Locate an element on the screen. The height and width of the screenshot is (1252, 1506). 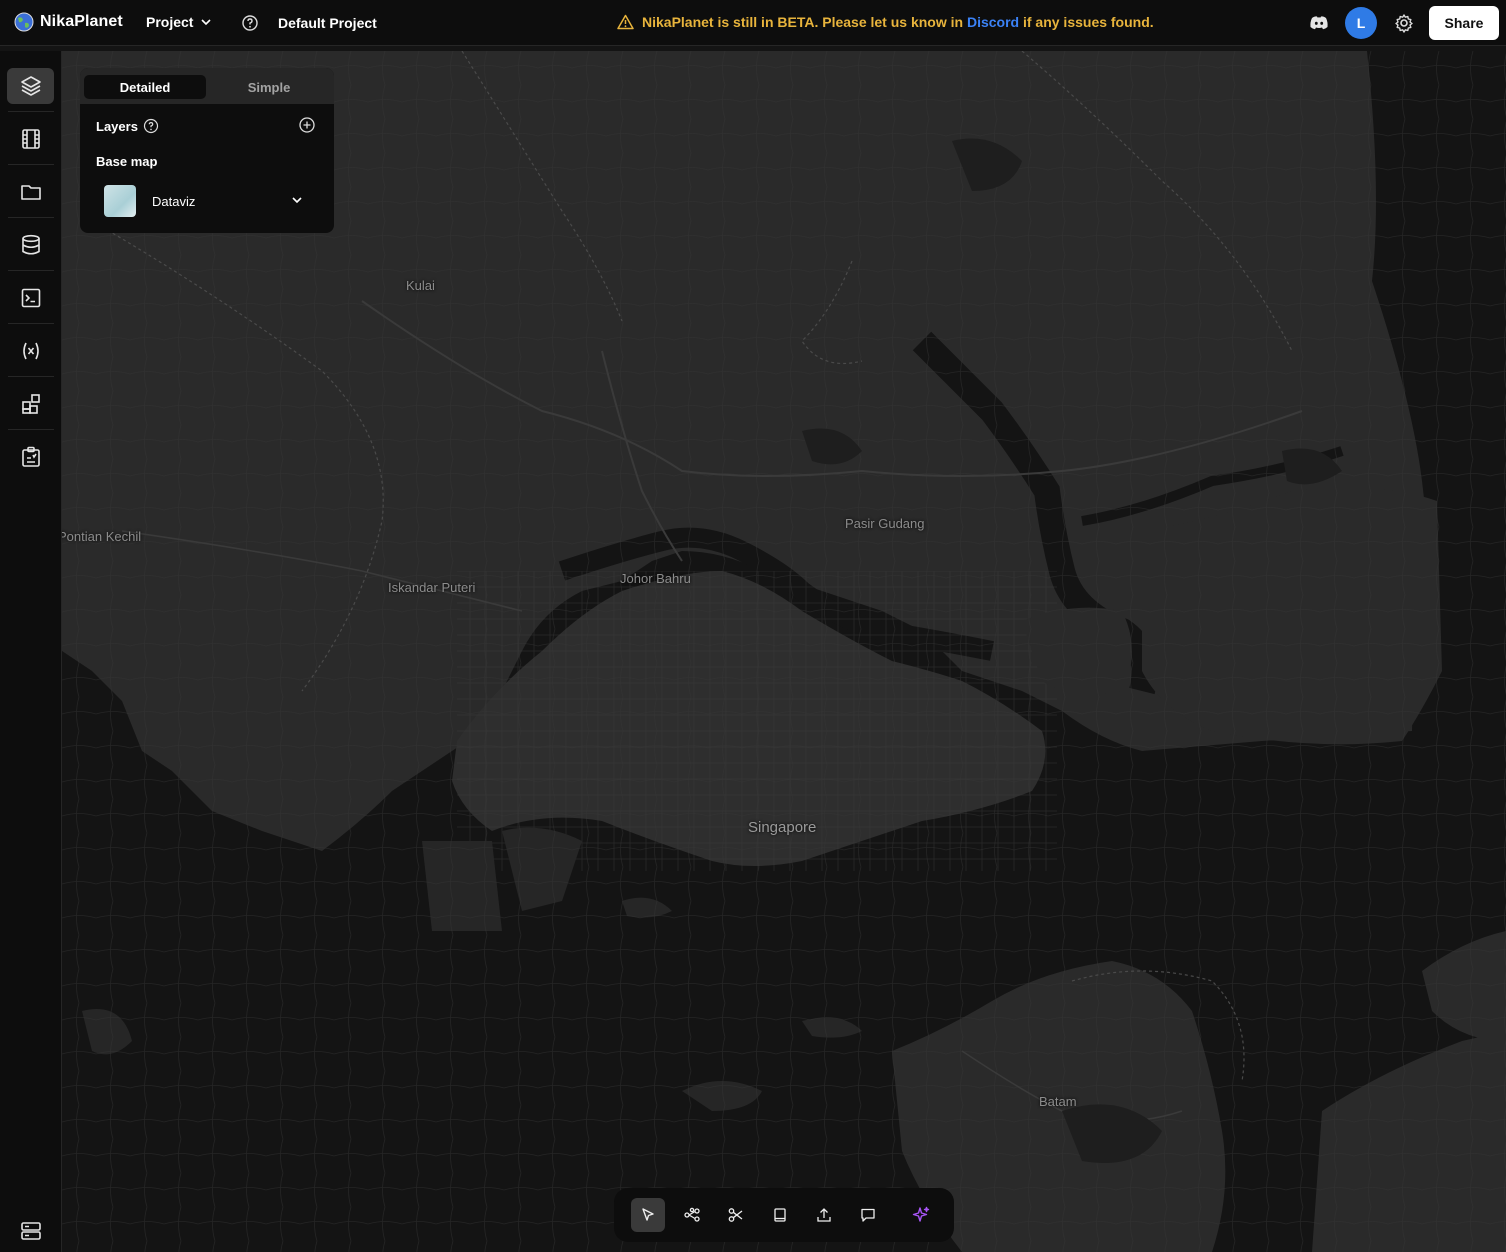
basemap-value: Dataviz is located at coordinates (174, 201).